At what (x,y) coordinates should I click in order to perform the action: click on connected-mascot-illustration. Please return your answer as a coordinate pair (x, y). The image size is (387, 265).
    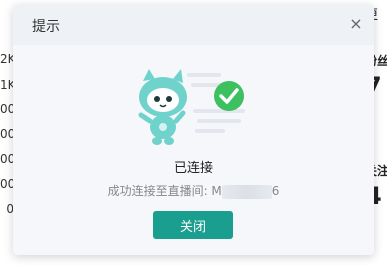
    Looking at the image, I should click on (196, 108).